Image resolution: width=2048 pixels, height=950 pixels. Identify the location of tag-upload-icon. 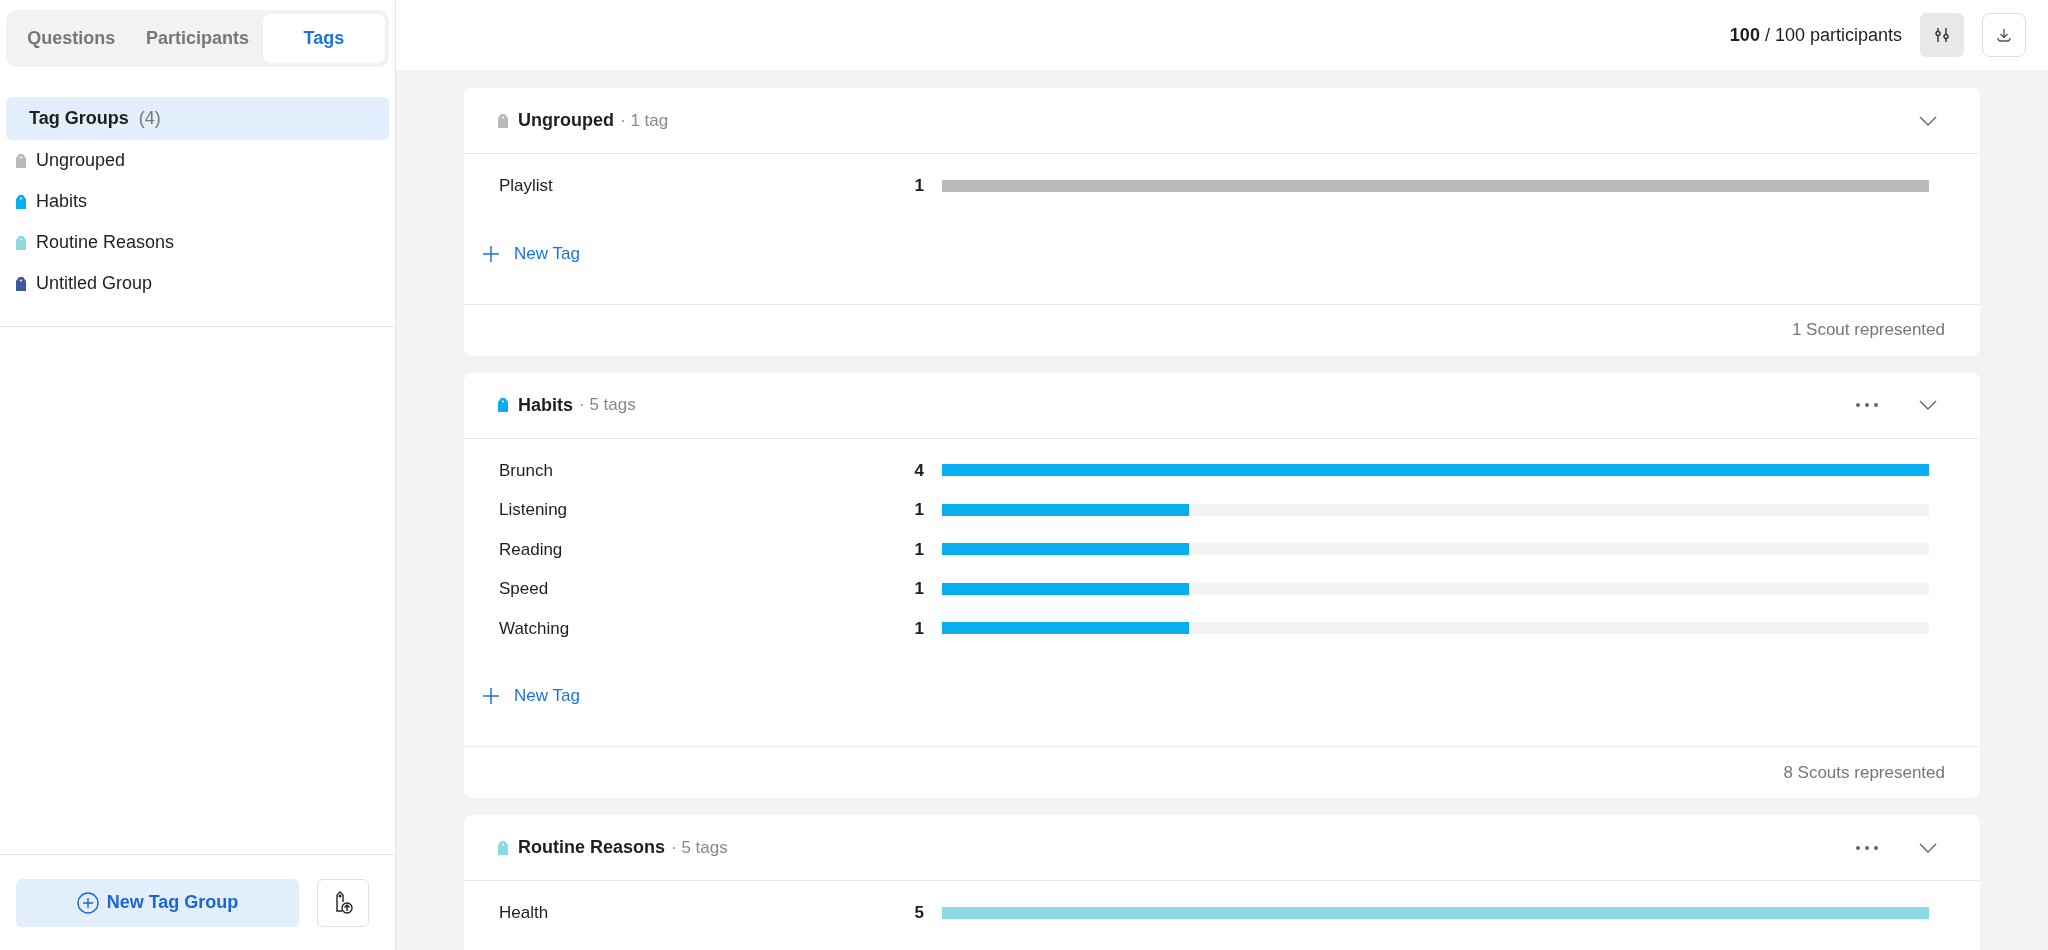
(343, 902).